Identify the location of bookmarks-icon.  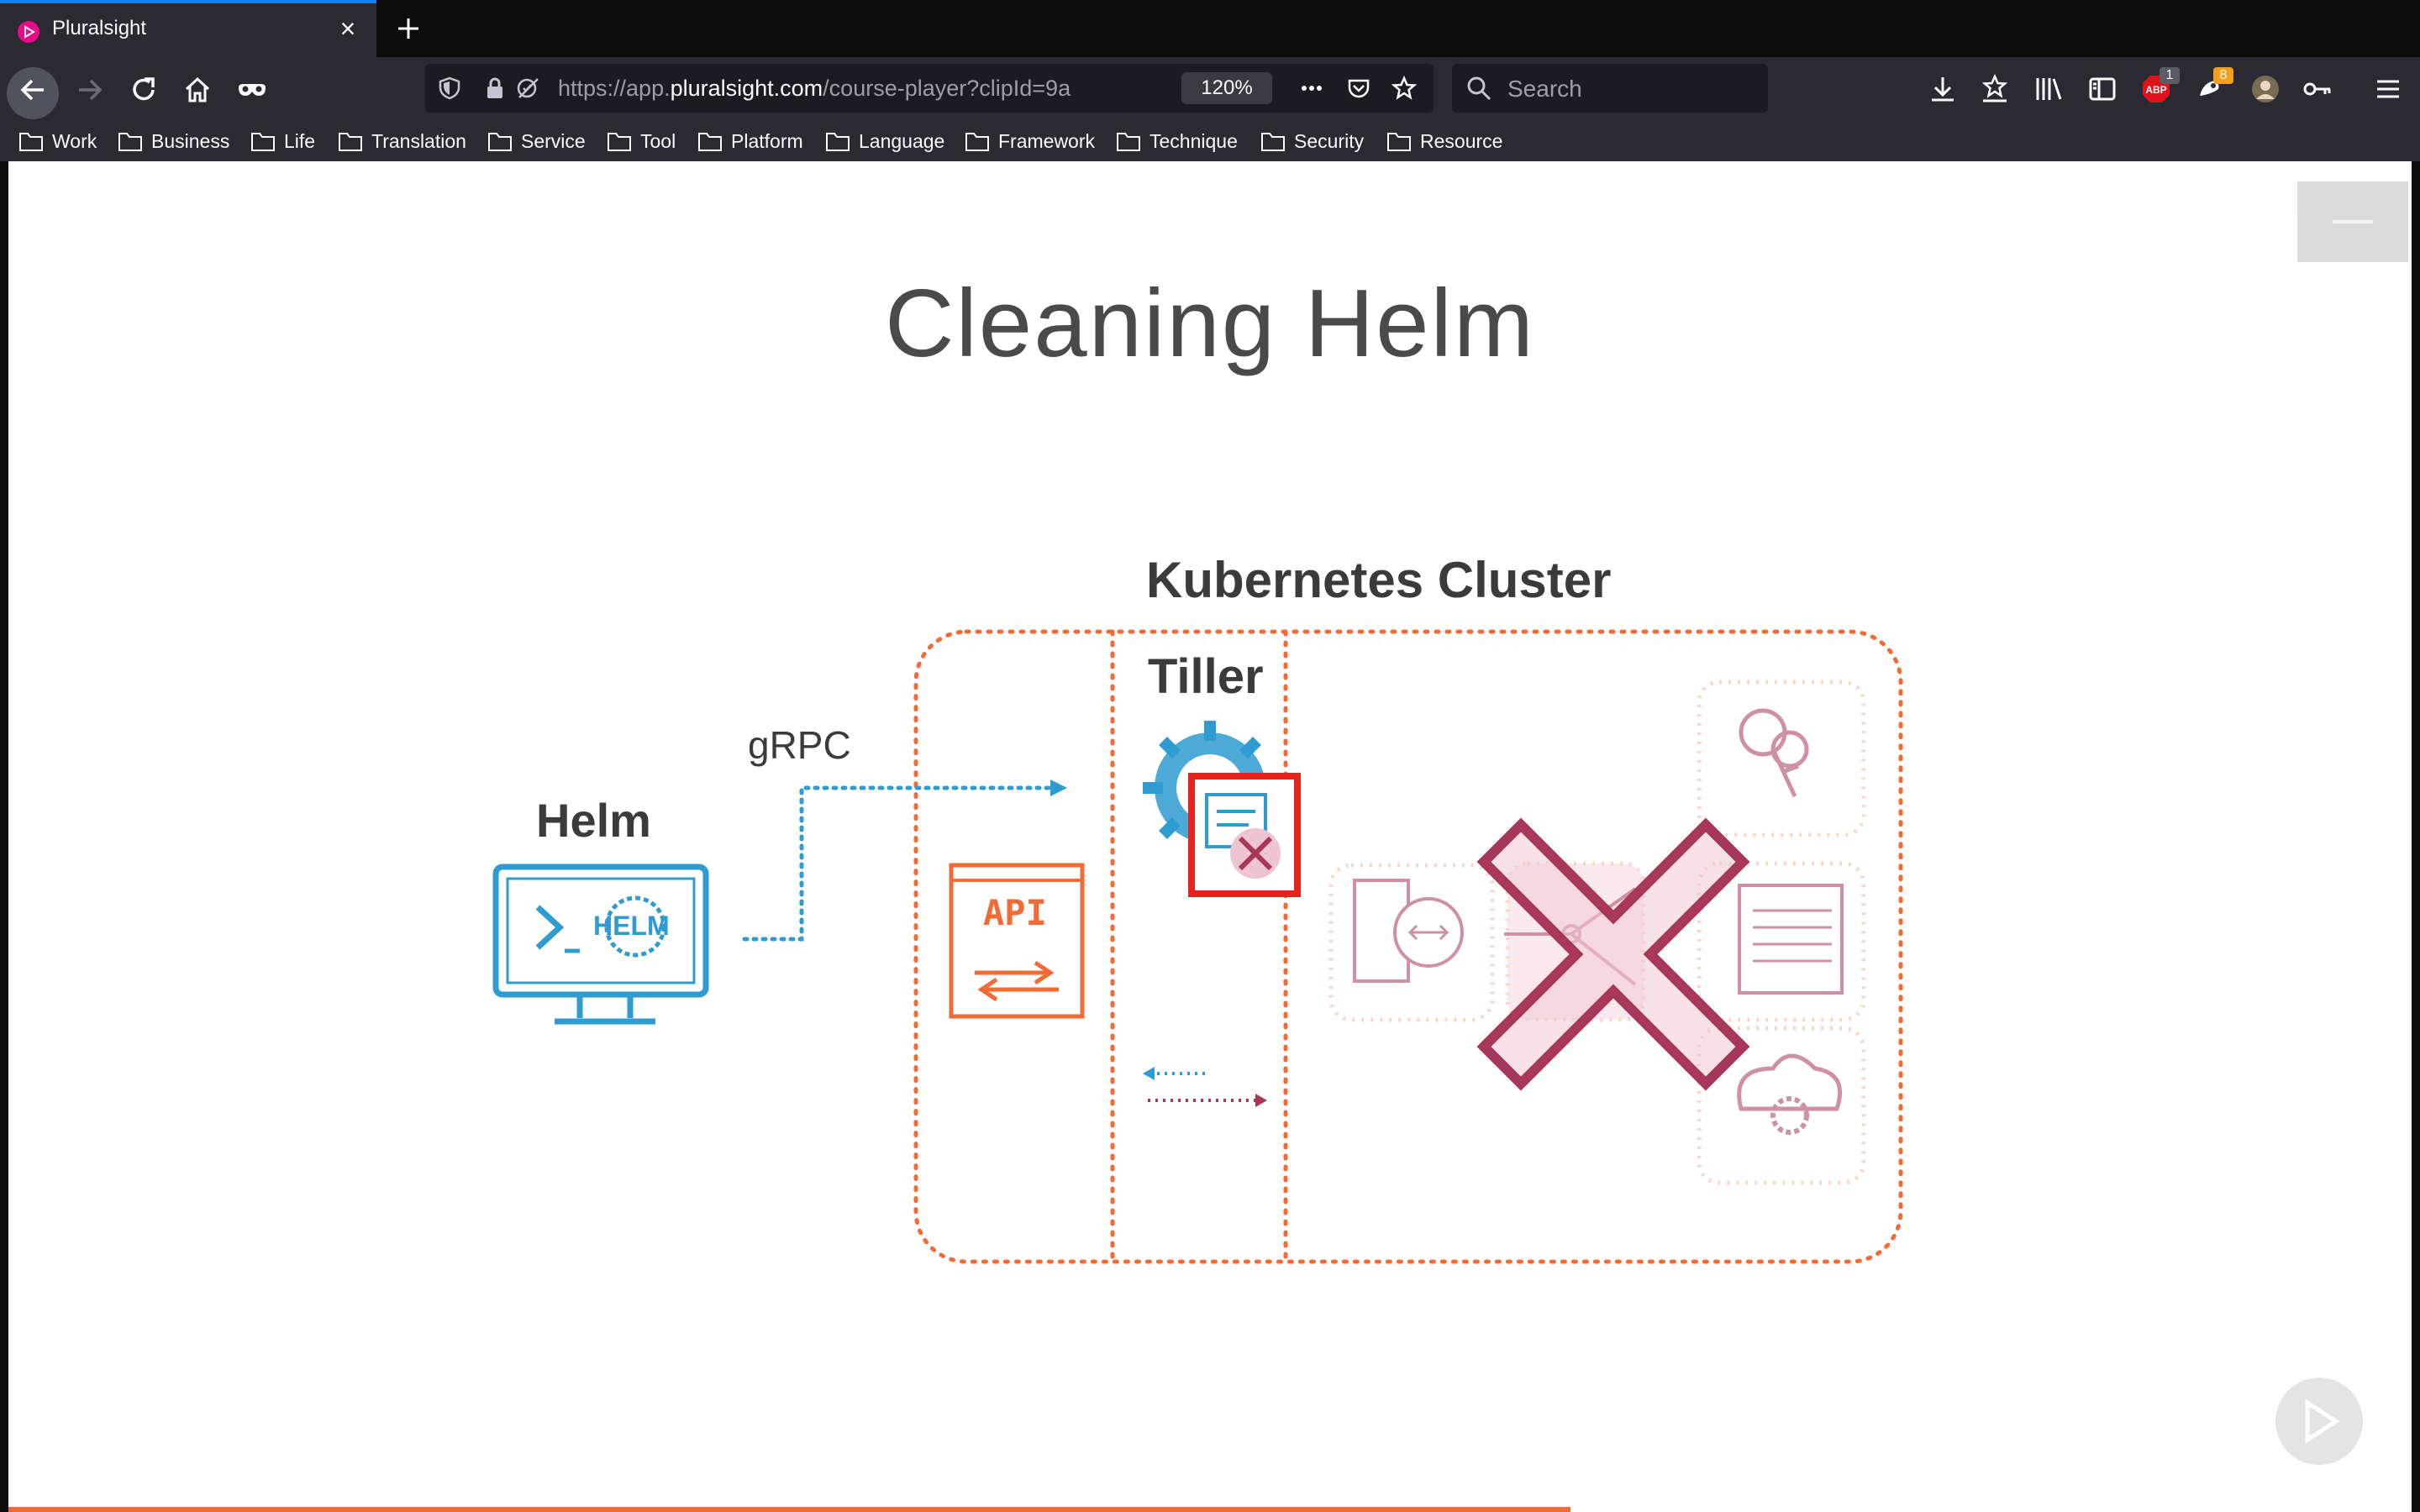
(1995, 89).